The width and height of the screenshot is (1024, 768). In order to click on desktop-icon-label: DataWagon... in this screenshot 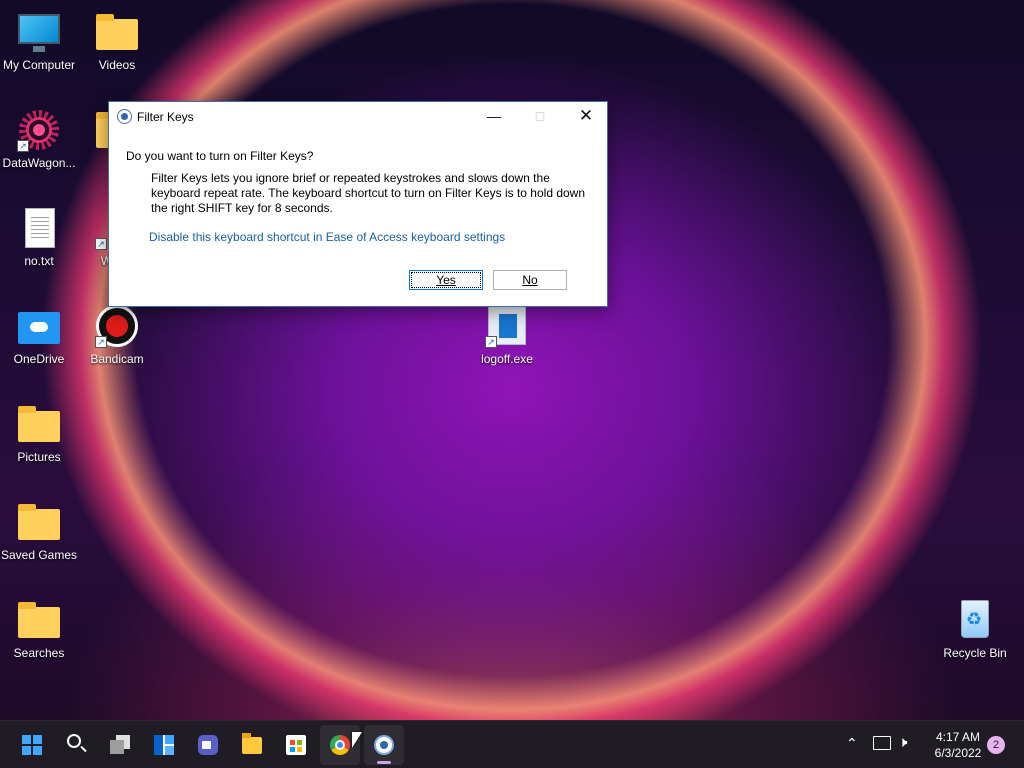, I will do `click(39, 163)`.